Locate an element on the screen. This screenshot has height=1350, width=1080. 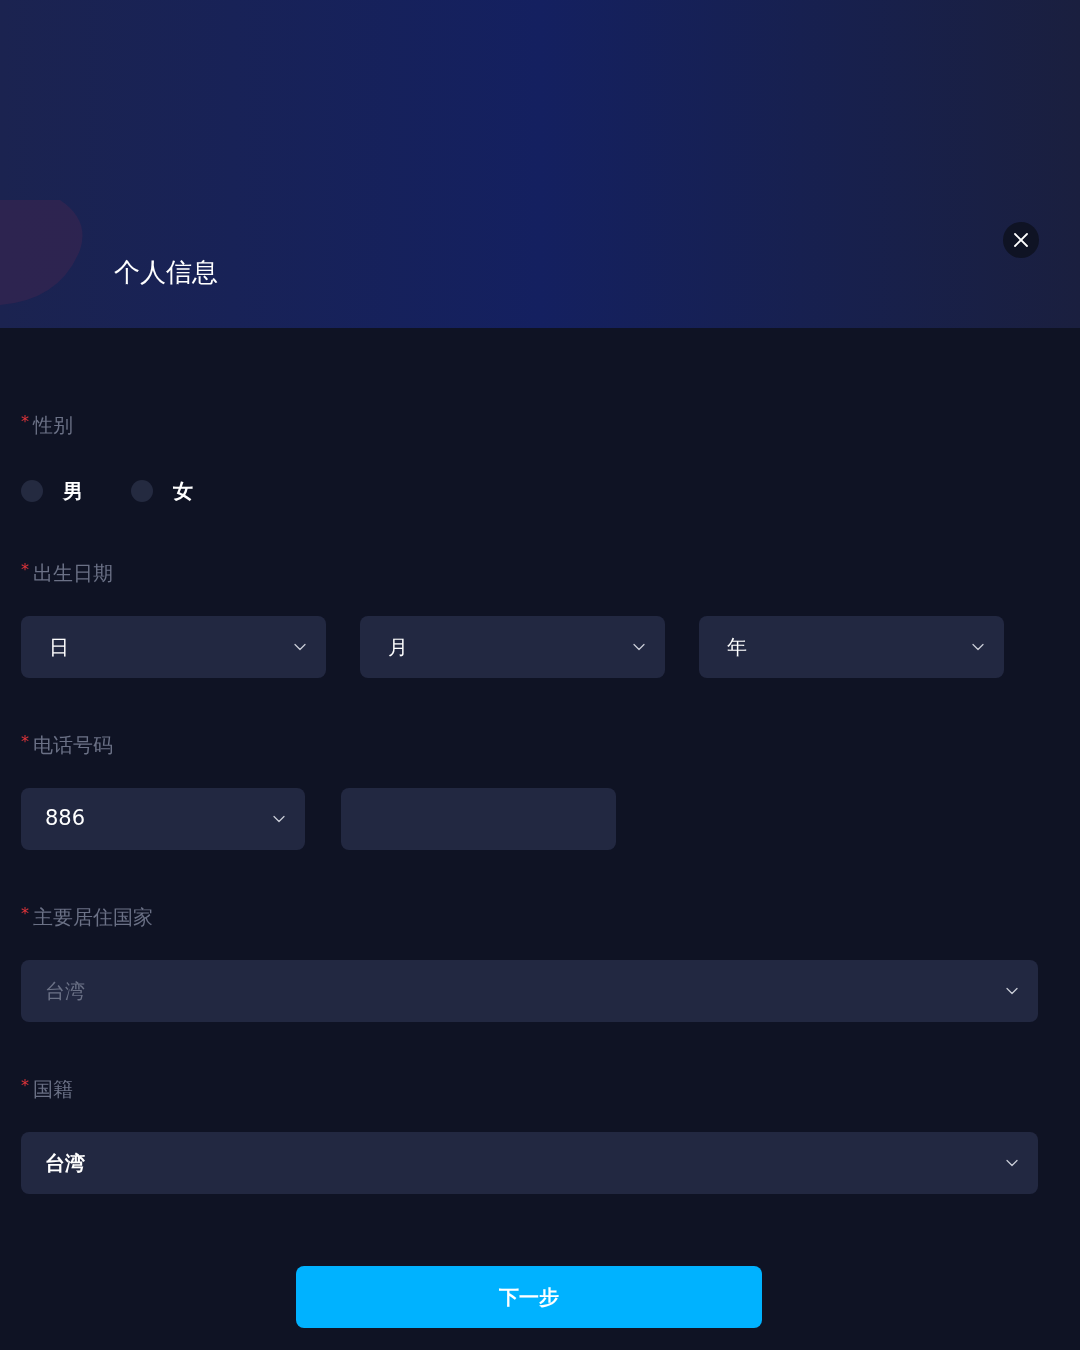
radio-label: 女 is located at coordinates (183, 491).